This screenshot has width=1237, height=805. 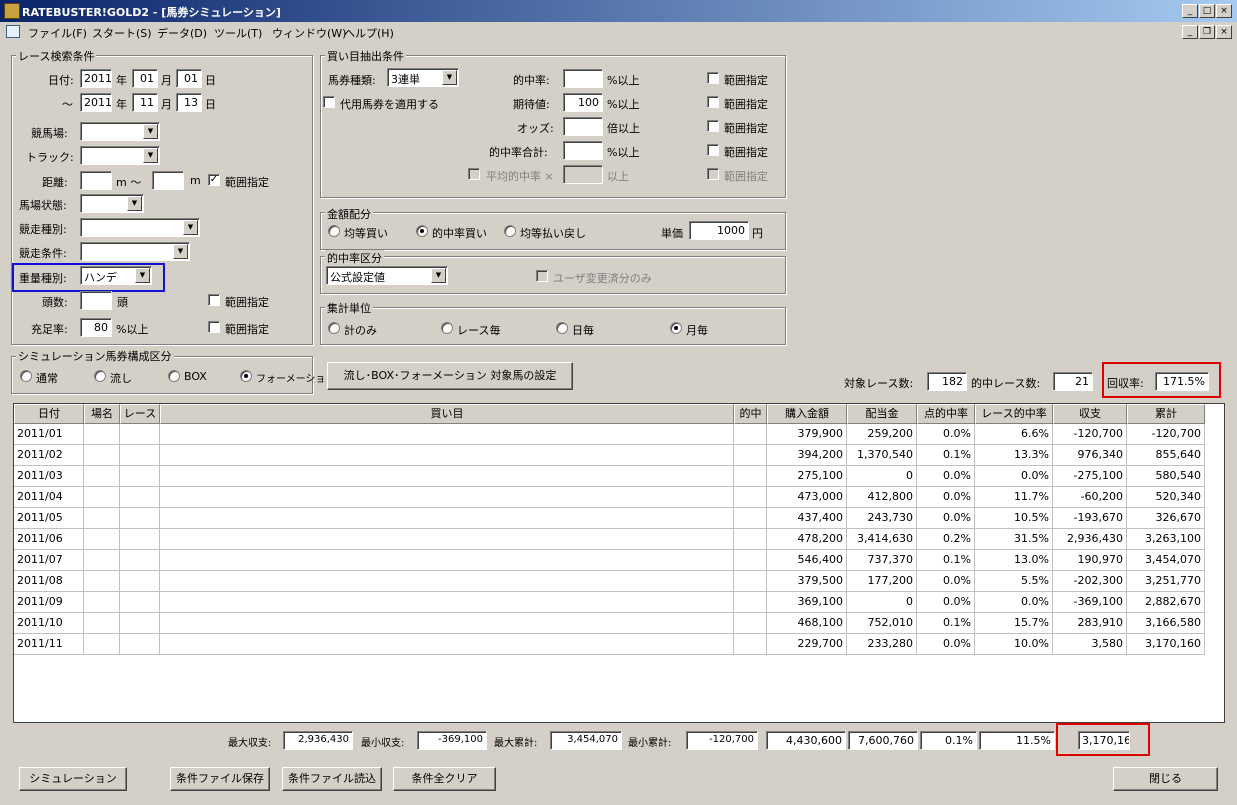 What do you see at coordinates (450, 376) in the screenshot?
I see `set-target-button: 流し･BOX･フォーメーション 対象馬の設定` at bounding box center [450, 376].